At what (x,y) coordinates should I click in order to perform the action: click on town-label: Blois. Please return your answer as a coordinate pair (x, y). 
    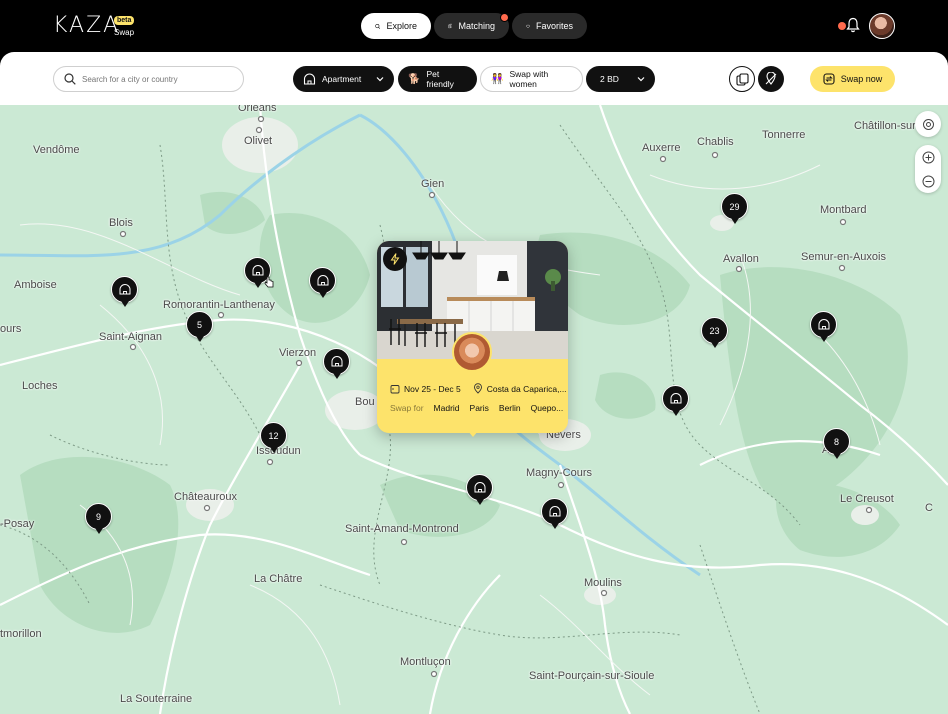
    Looking at the image, I should click on (121, 223).